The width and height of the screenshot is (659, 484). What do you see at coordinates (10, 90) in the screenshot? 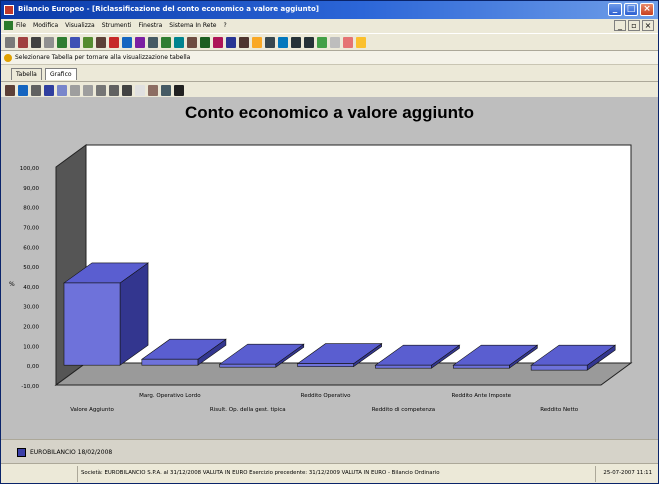
I see `open-icon` at bounding box center [10, 90].